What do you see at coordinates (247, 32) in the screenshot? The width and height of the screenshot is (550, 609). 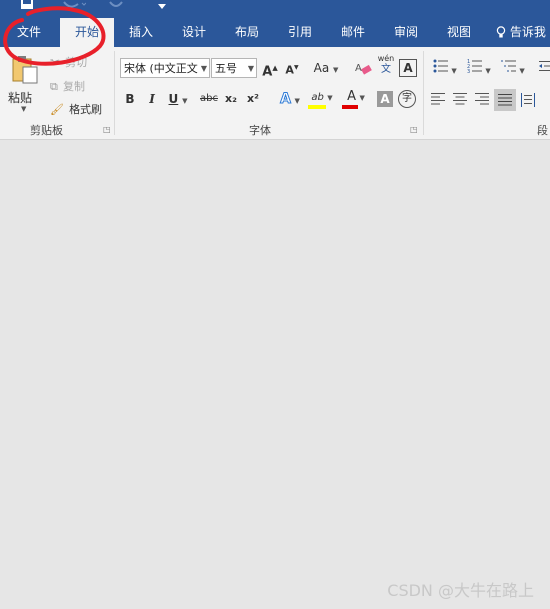 I see `tab-layout: 布局` at bounding box center [247, 32].